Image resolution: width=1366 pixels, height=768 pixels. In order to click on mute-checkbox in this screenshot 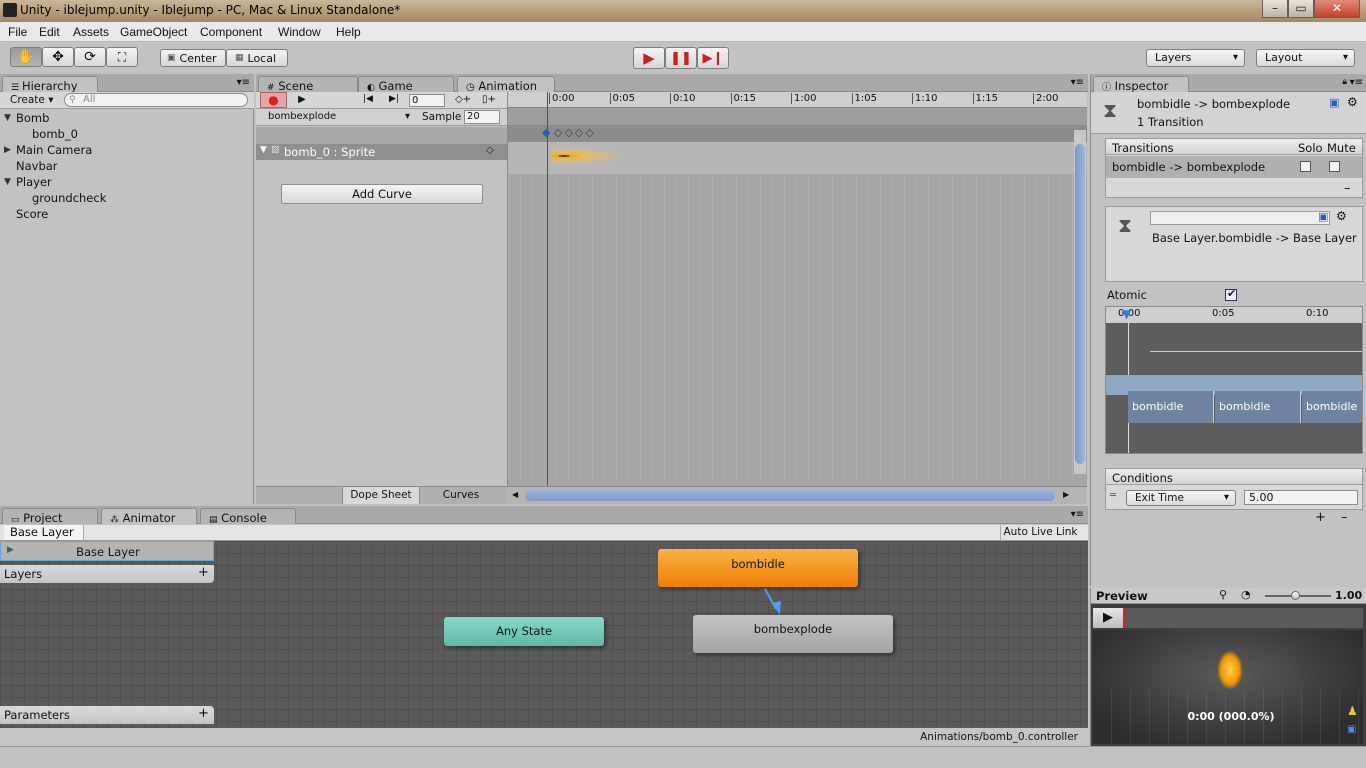, I will do `click(1334, 166)`.